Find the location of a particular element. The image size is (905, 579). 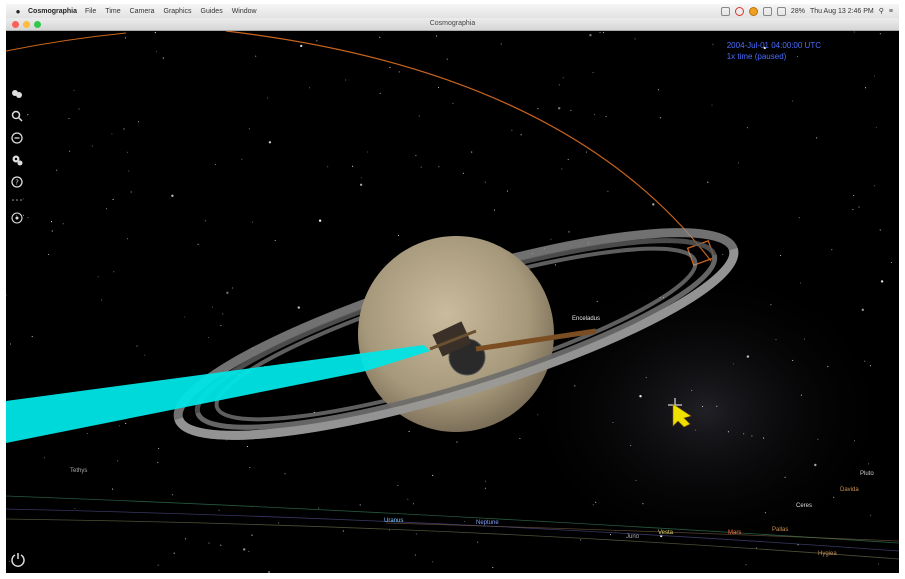

menu-window: Window is located at coordinates (244, 11).